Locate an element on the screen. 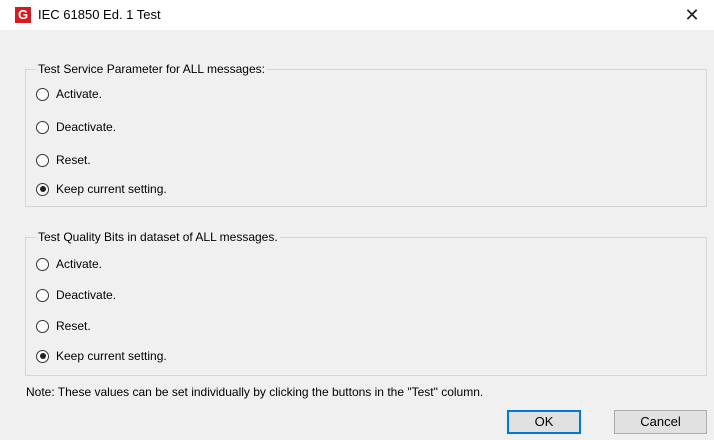 This screenshot has height=440, width=714. window-title: IEC 61850 Ed. 1 Test is located at coordinates (99, 14).